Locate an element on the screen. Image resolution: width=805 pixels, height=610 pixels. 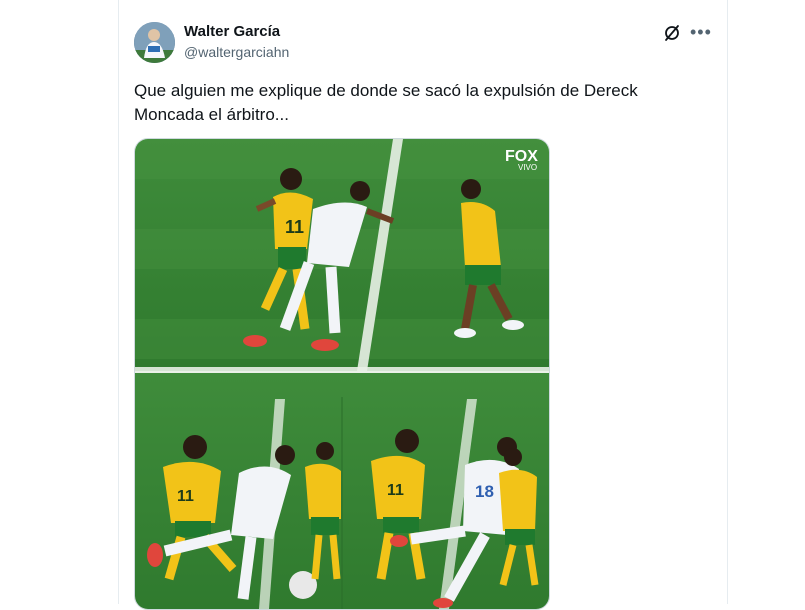
more-dots-icon: ••• is located at coordinates (700, 32).